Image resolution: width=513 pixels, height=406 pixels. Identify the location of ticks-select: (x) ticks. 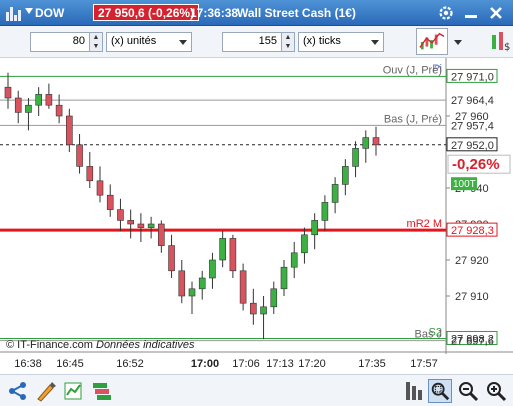
(341, 42).